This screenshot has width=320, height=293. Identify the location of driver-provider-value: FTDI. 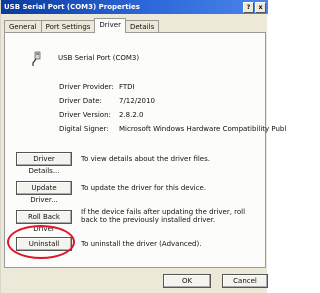
(127, 87).